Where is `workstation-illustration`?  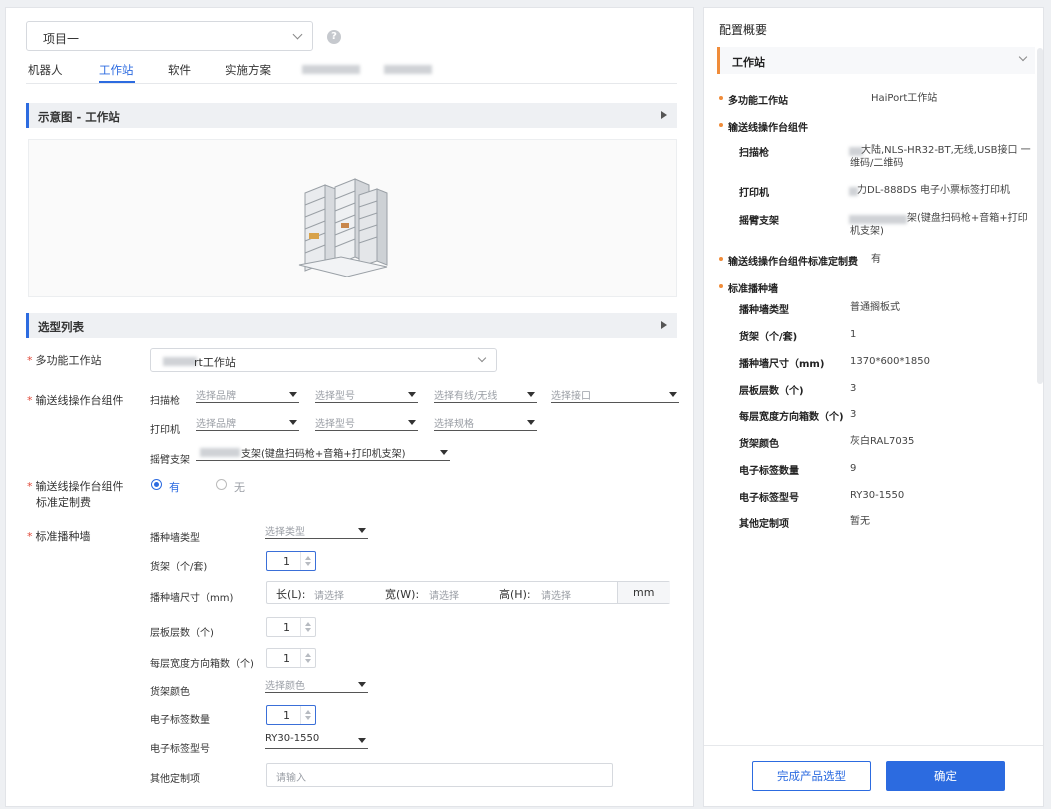
workstation-illustration is located at coordinates (343, 227).